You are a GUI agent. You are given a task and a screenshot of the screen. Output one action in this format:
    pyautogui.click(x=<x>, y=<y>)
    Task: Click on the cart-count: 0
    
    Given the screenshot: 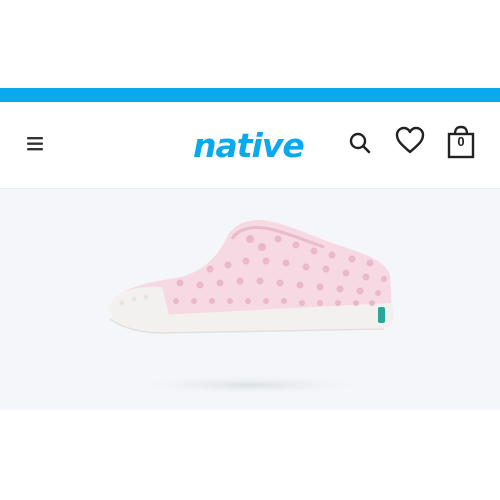 What is the action you would take?
    pyautogui.click(x=461, y=141)
    